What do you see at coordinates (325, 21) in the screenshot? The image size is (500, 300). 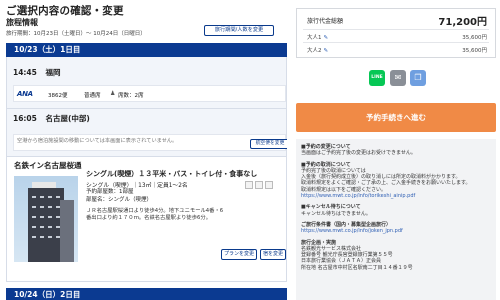 I see `total-label: 旅行代金総額` at bounding box center [325, 21].